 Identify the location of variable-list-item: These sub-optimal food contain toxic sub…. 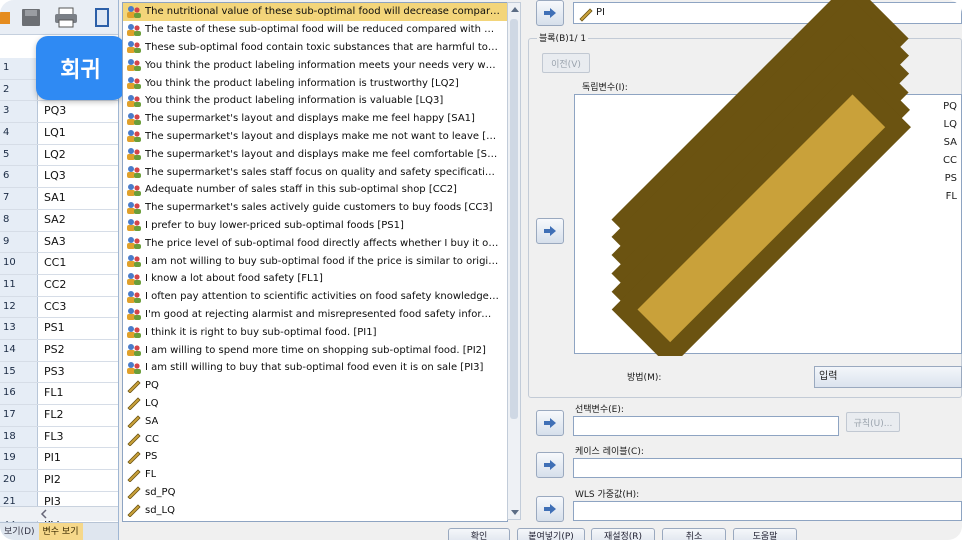
(315, 48).